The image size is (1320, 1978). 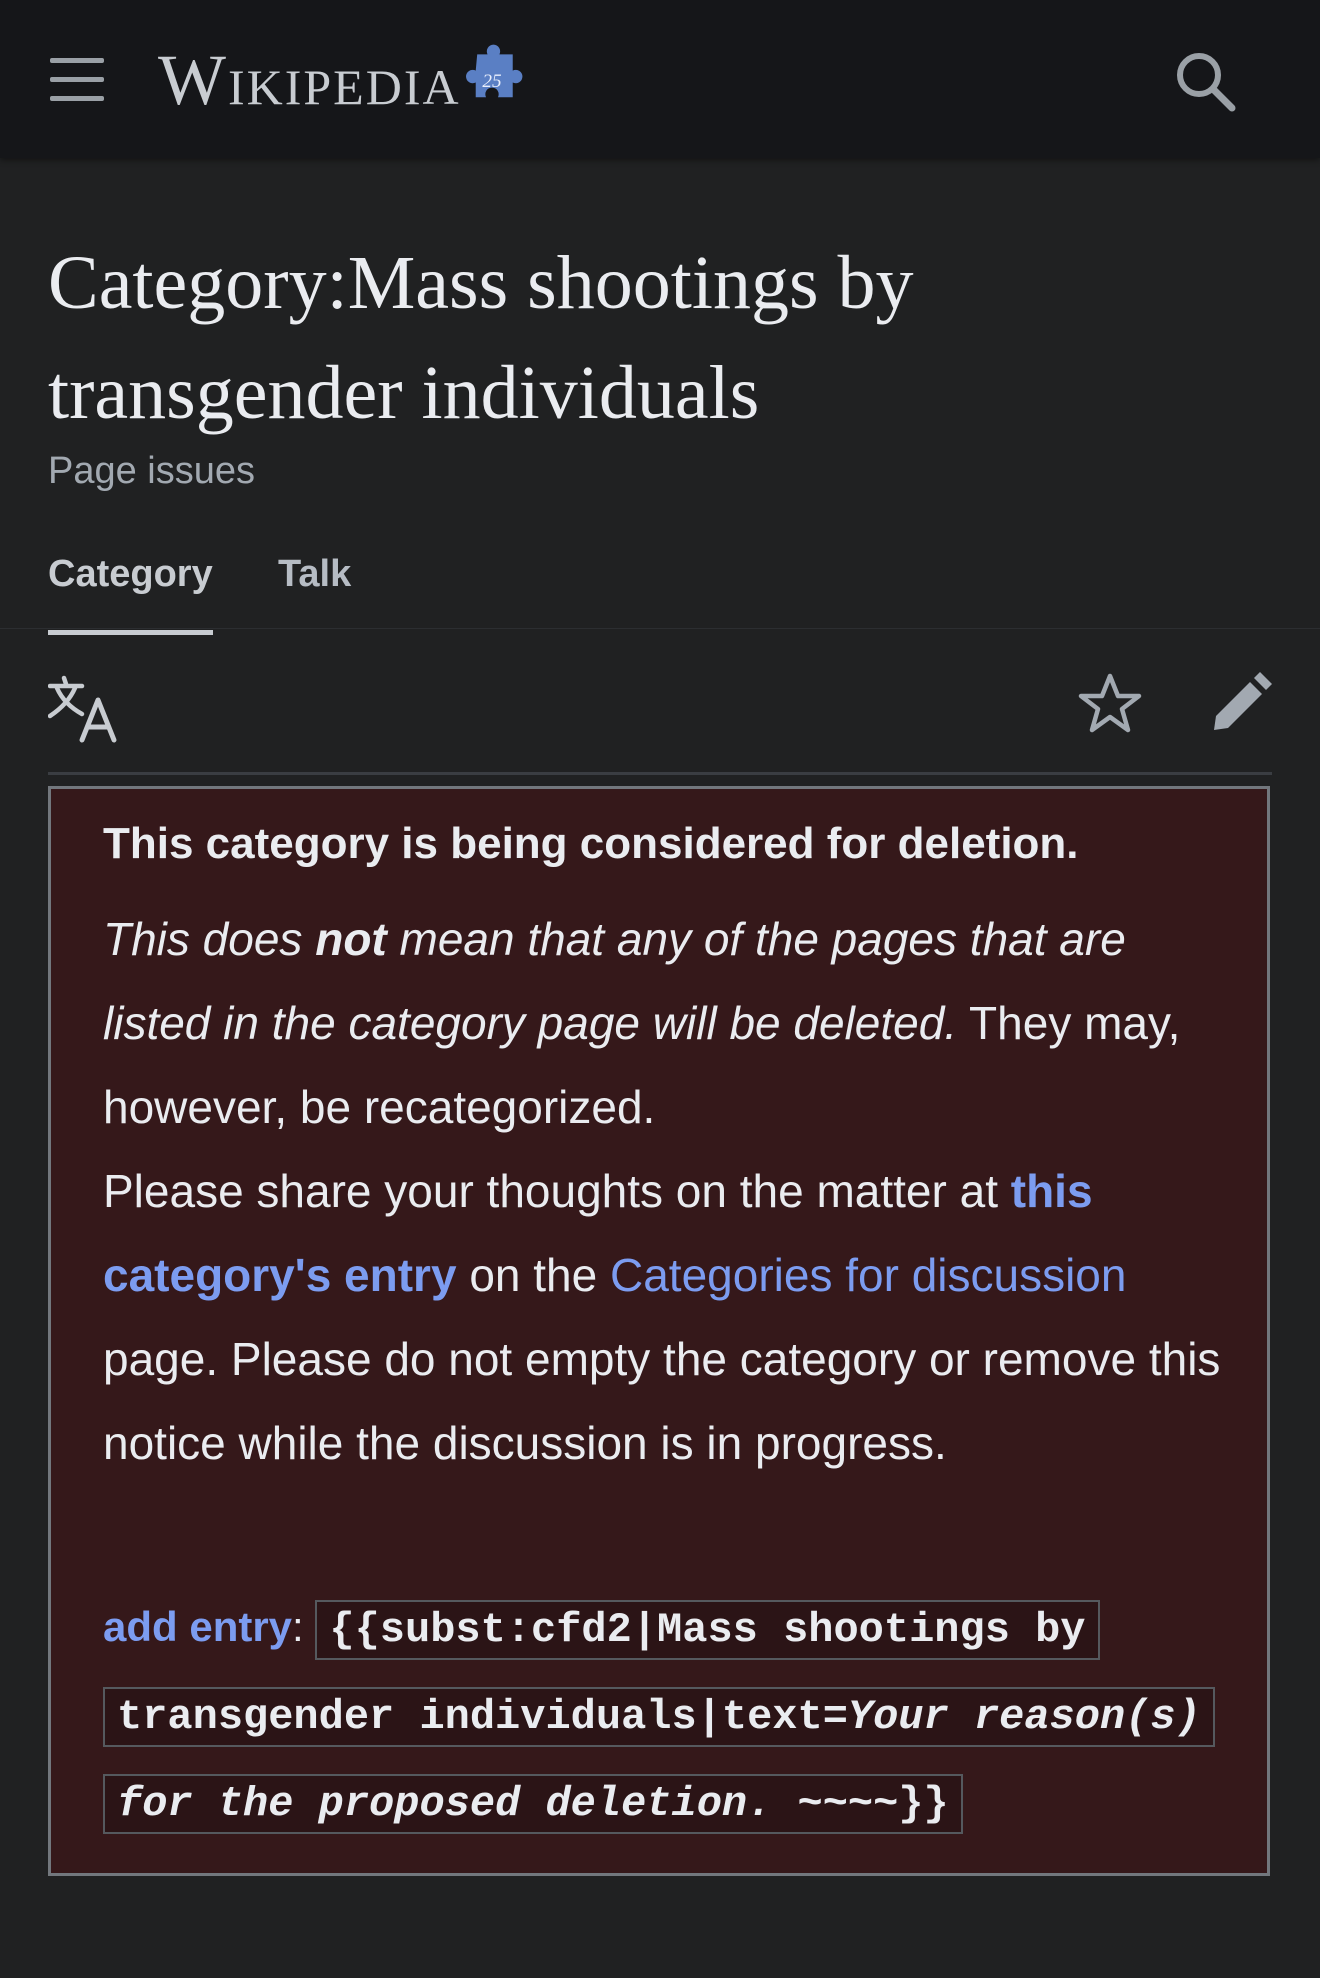 What do you see at coordinates (660, 587) in the screenshot?
I see `namespace-tabs: Category Talk` at bounding box center [660, 587].